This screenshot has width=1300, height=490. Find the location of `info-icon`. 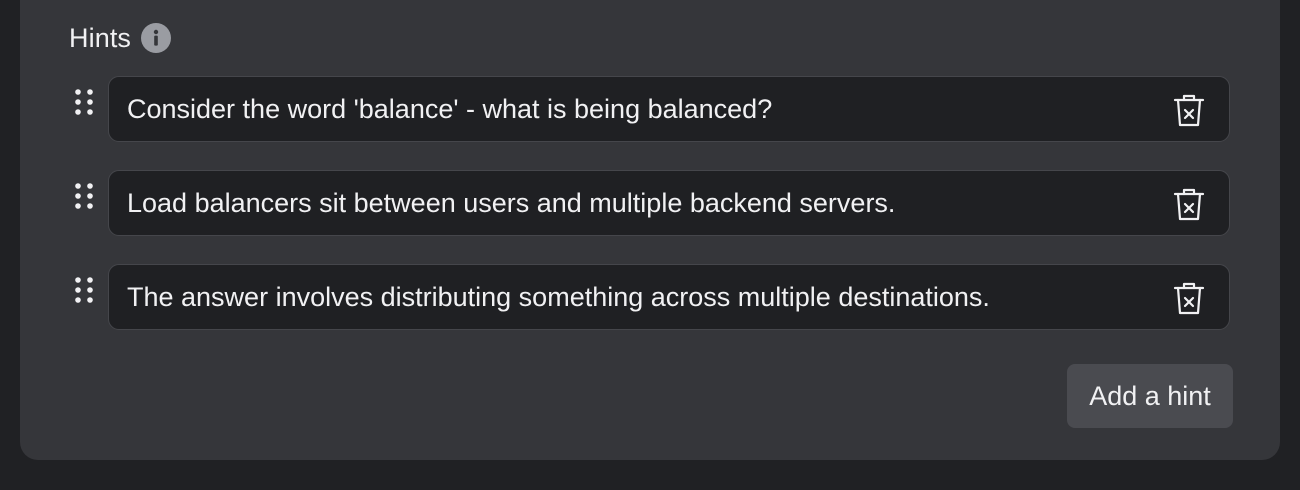

info-icon is located at coordinates (156, 38).